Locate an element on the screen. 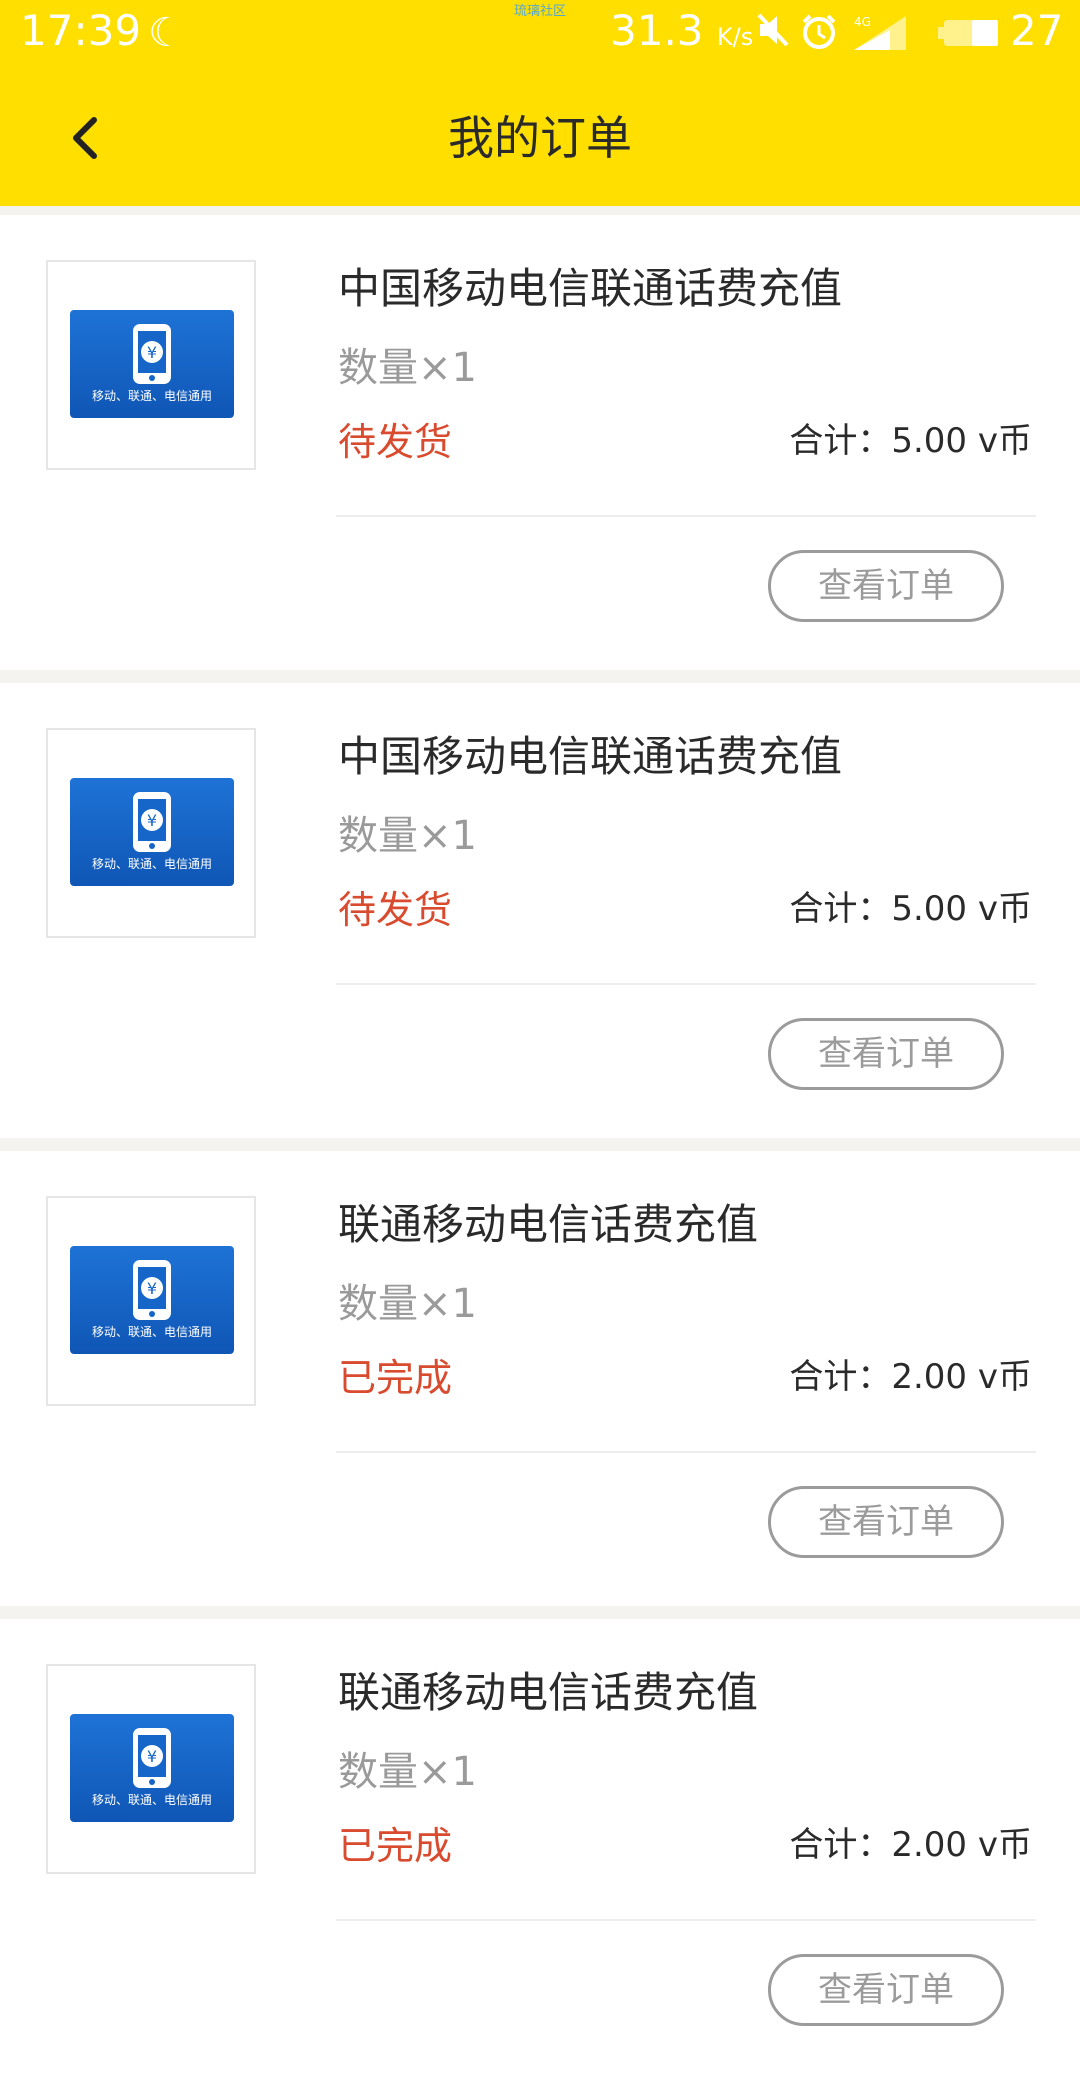 This screenshot has height=2074, width=1080. page-title: 我的订单 is located at coordinates (540, 138).